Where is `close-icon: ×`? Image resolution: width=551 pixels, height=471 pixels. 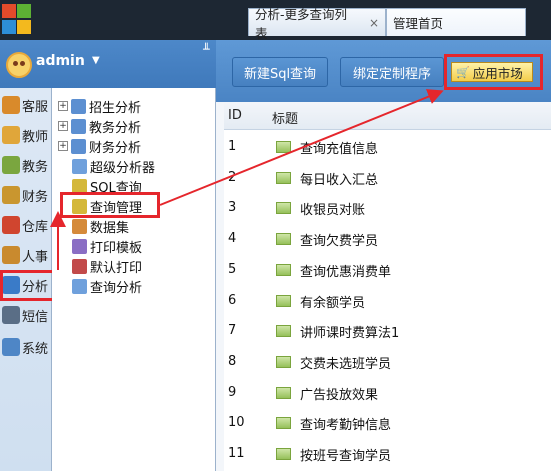
close-icon: × is located at coordinates (374, 23).